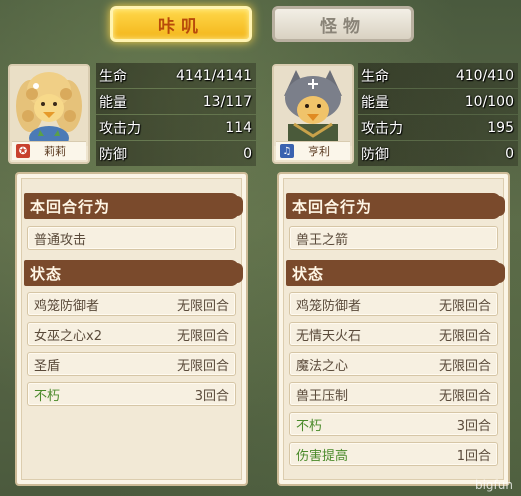 This screenshot has width=521, height=496. Describe the element at coordinates (393, 394) in the screenshot. I see `status-item: 兽王压制 无限回合` at that location.